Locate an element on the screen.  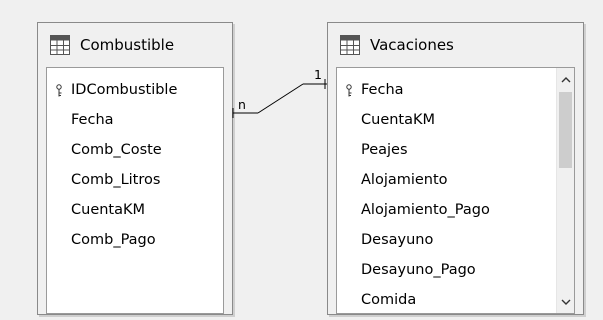
field-row: Desayuno_Pago is located at coordinates (413, 270).